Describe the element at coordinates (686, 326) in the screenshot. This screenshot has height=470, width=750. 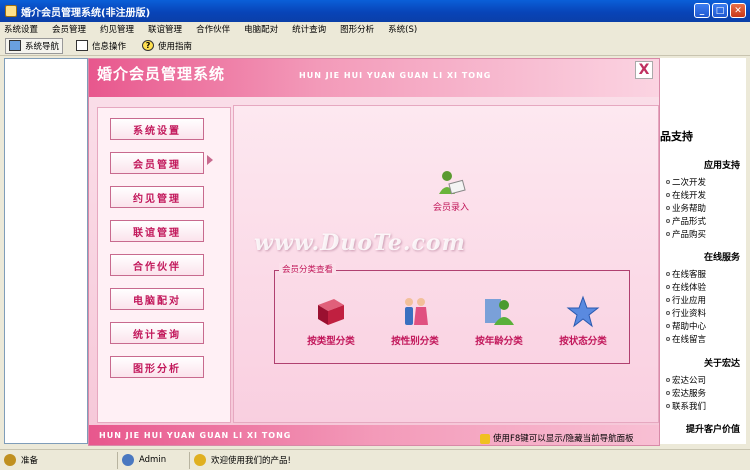
I see `link-help-center: 帮助中心` at that location.